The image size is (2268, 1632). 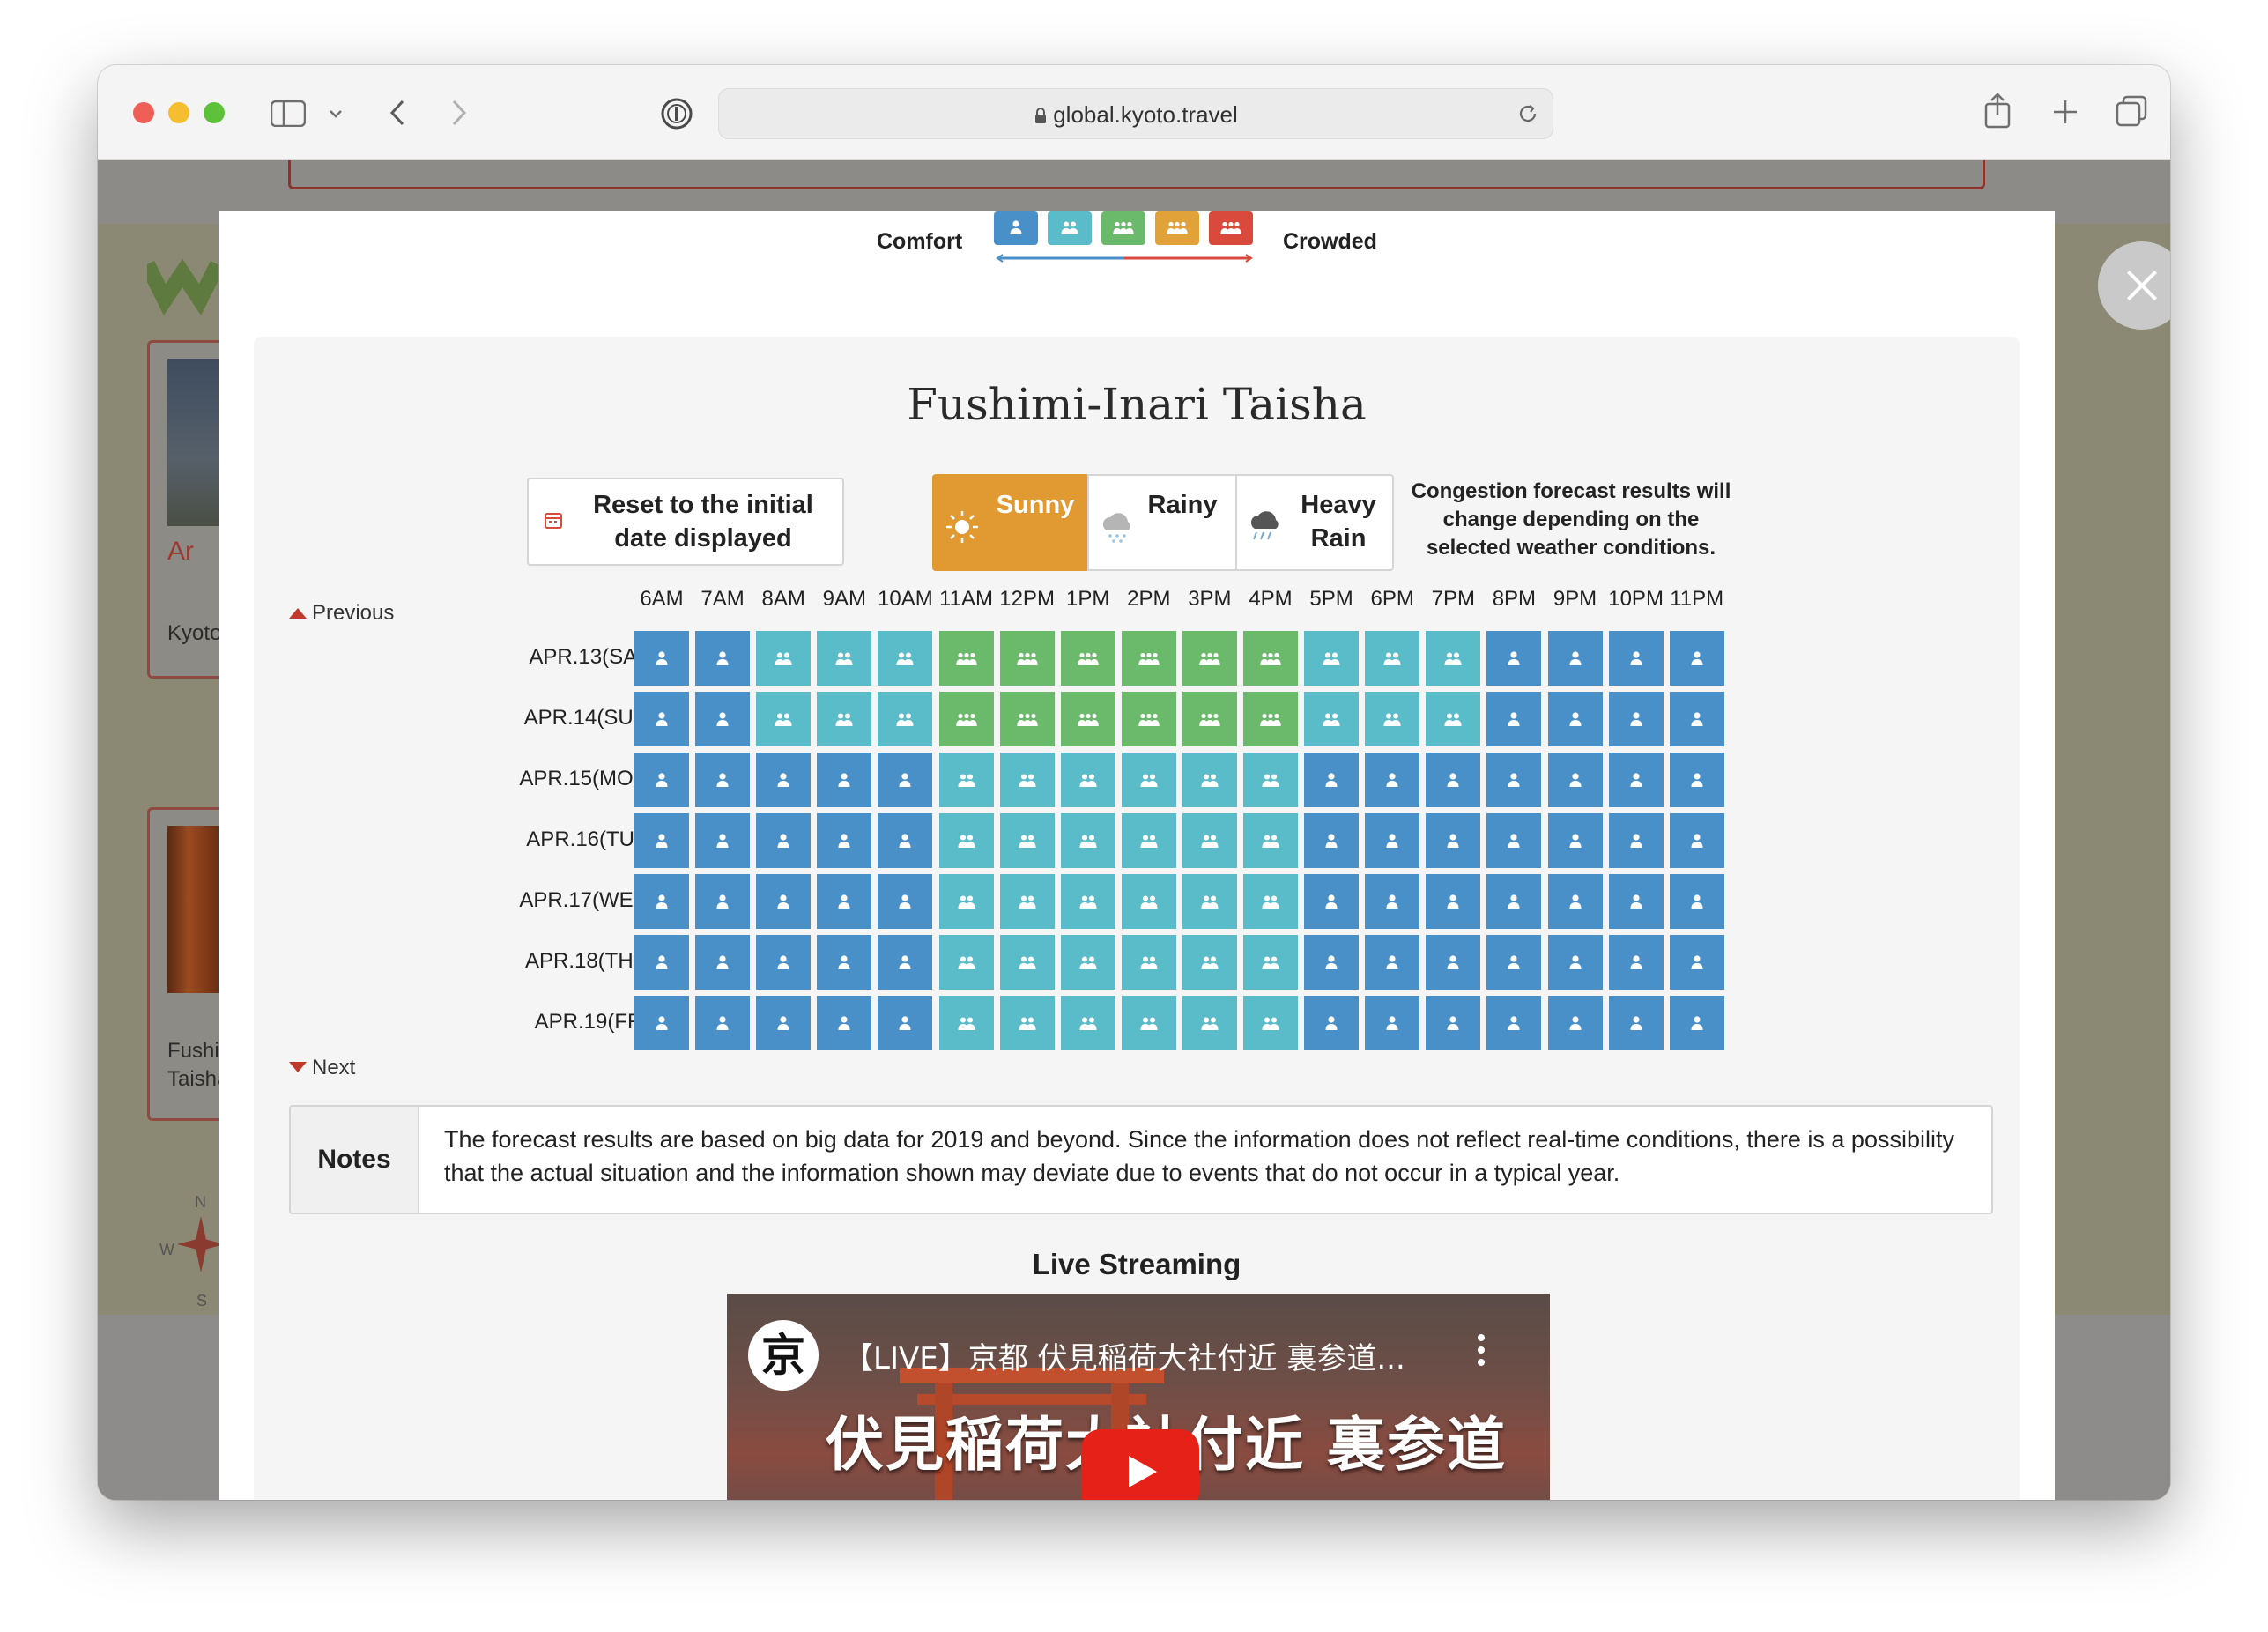 What do you see at coordinates (1481, 1350) in the screenshot?
I see `more-options-icon` at bounding box center [1481, 1350].